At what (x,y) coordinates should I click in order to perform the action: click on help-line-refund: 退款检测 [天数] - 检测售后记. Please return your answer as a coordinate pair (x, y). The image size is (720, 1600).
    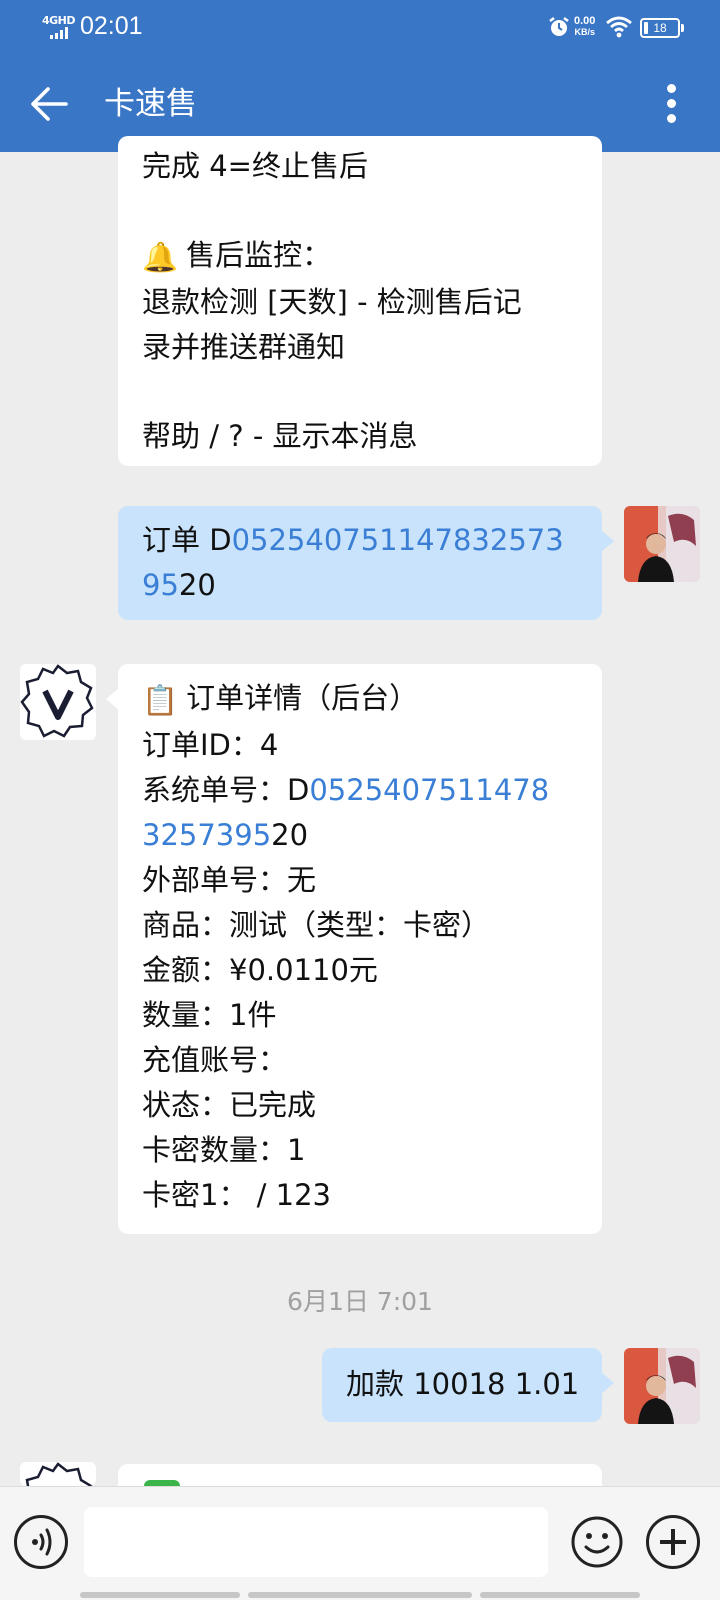
    Looking at the image, I should click on (332, 301).